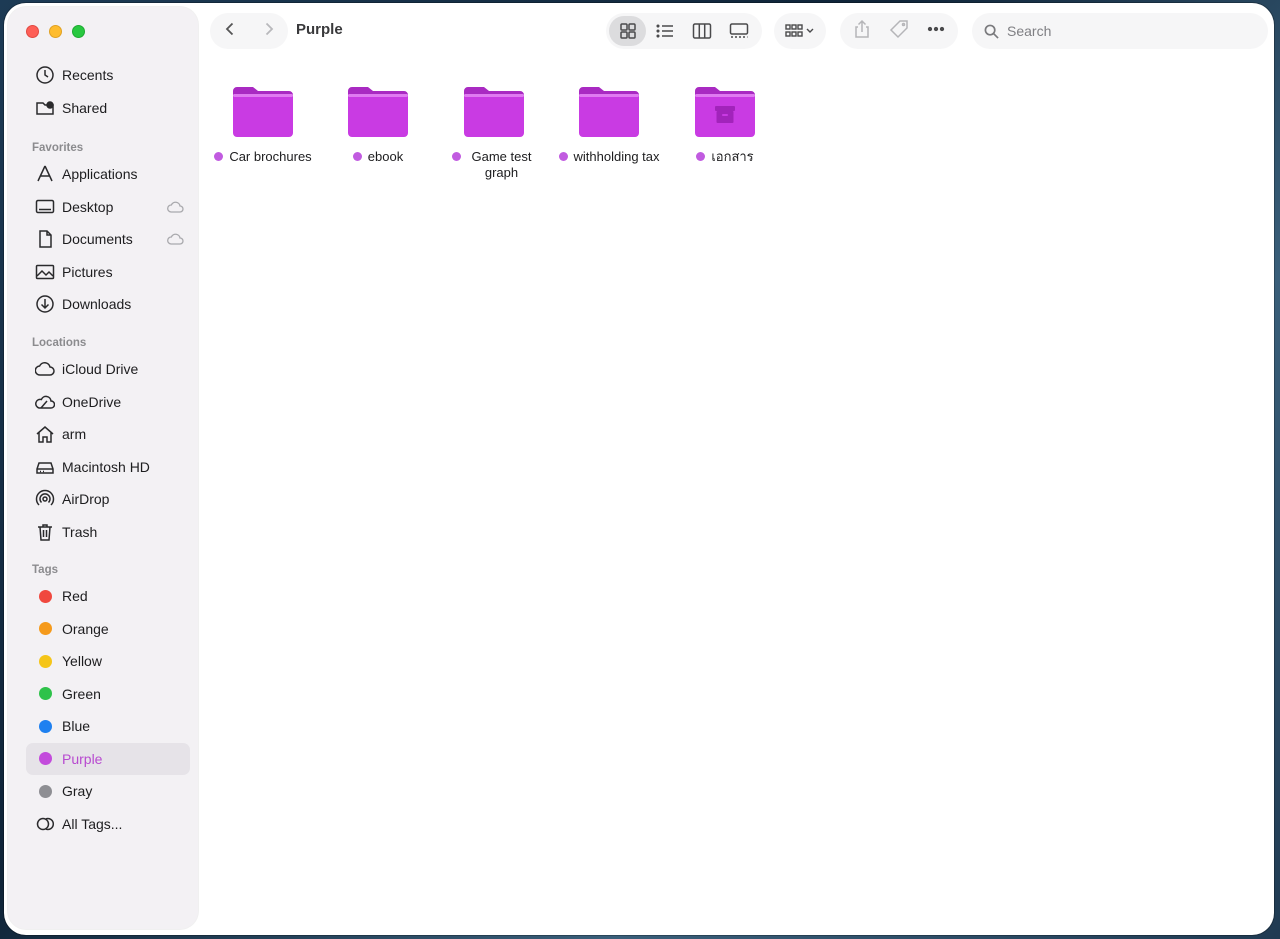  What do you see at coordinates (103, 791) in the screenshot?
I see `sidebar-tag-gray: Gray` at bounding box center [103, 791].